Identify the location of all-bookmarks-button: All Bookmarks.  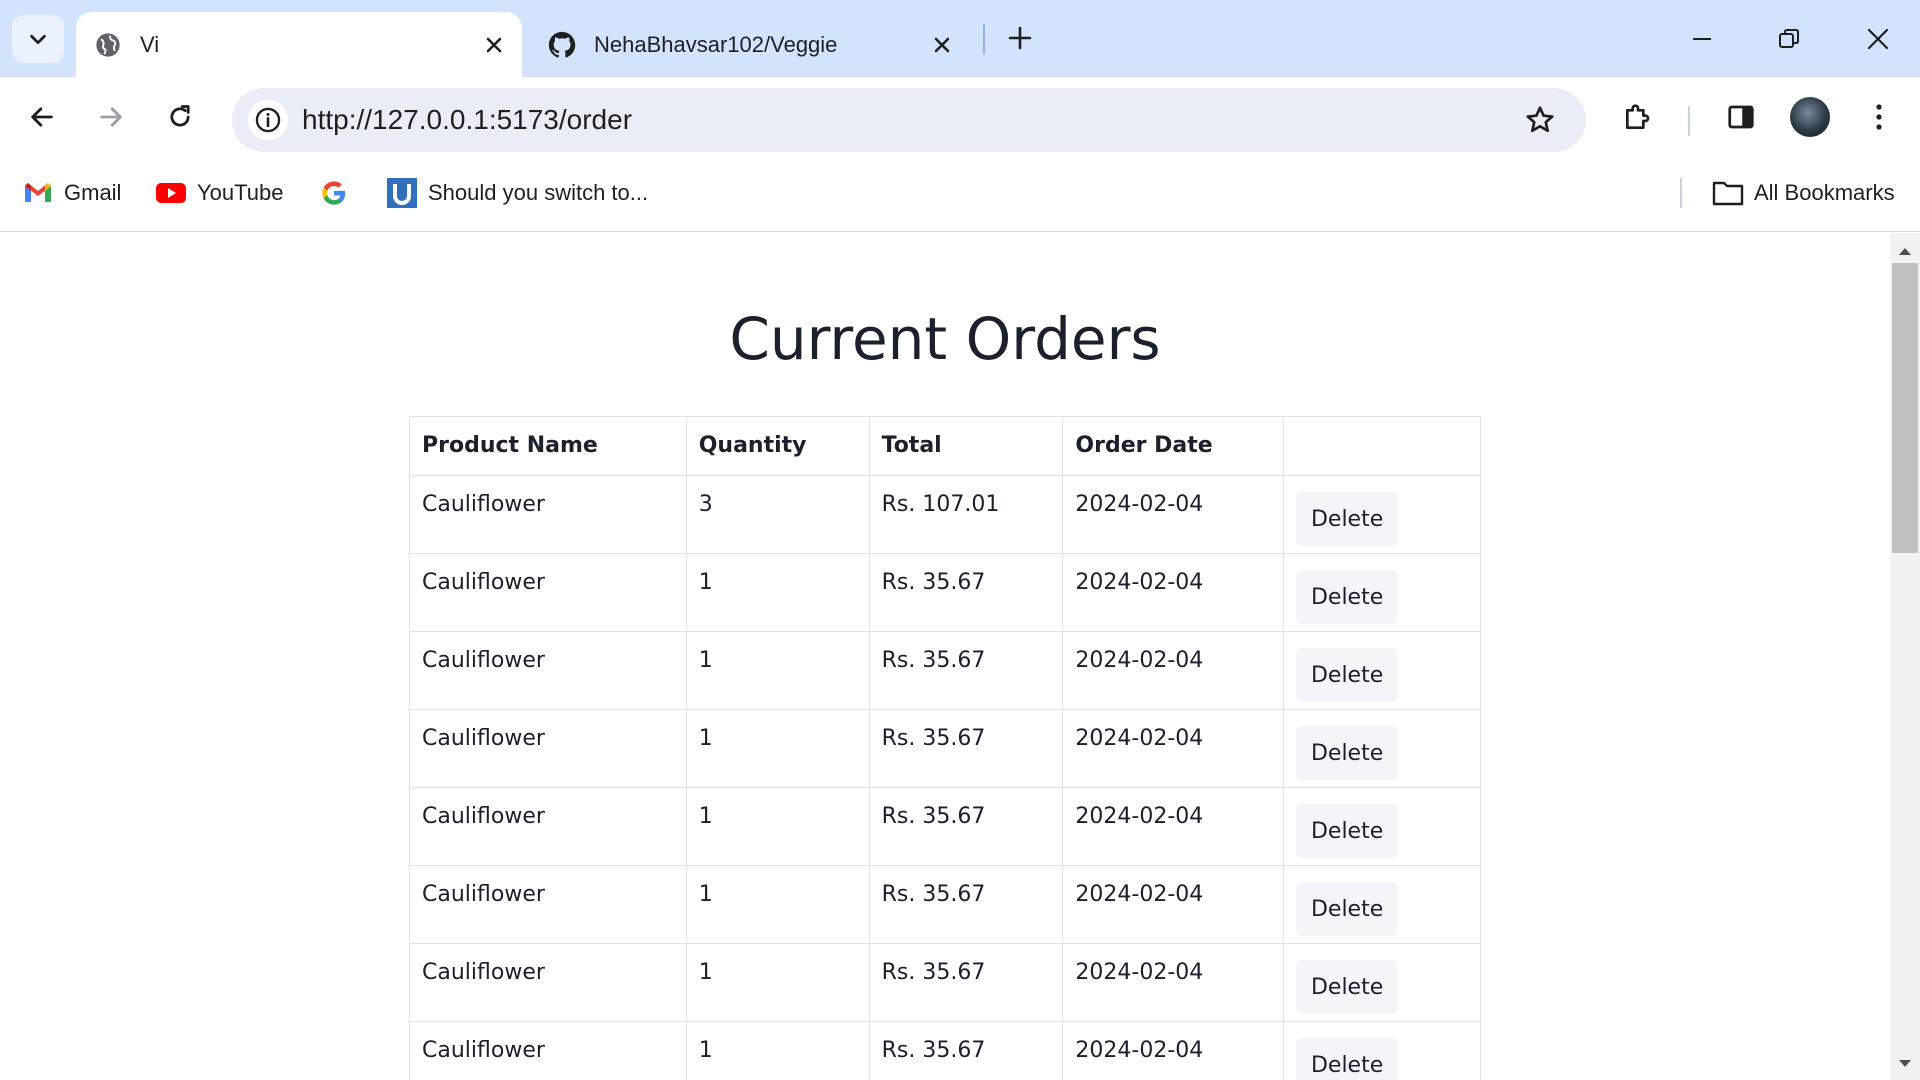
(1803, 193).